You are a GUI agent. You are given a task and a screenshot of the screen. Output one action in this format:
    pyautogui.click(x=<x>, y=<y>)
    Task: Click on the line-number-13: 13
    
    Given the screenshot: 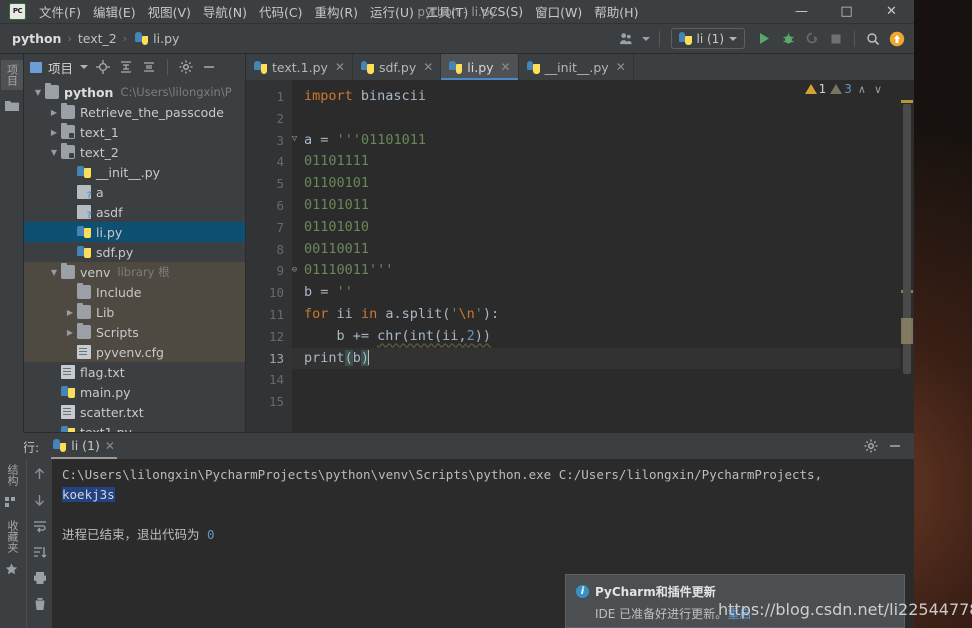 What is the action you would take?
    pyautogui.click(x=269, y=359)
    